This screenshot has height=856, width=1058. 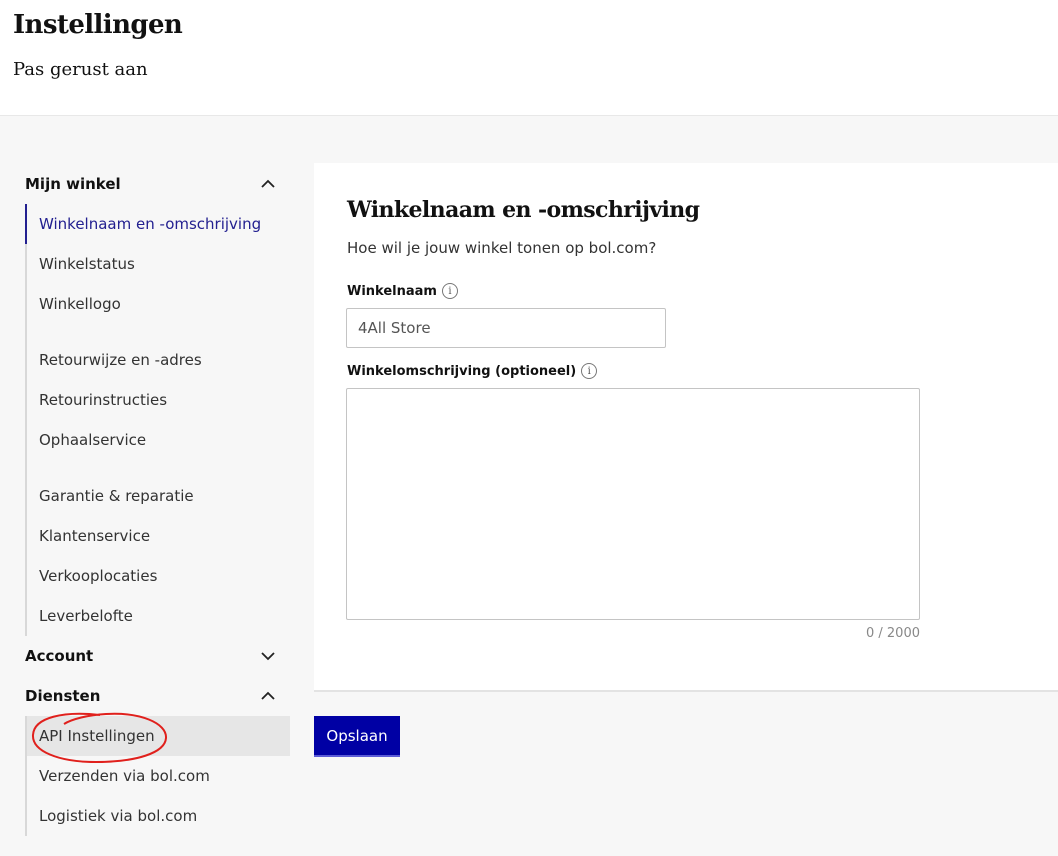 I want to click on page-title: Instellingen, so click(x=98, y=25).